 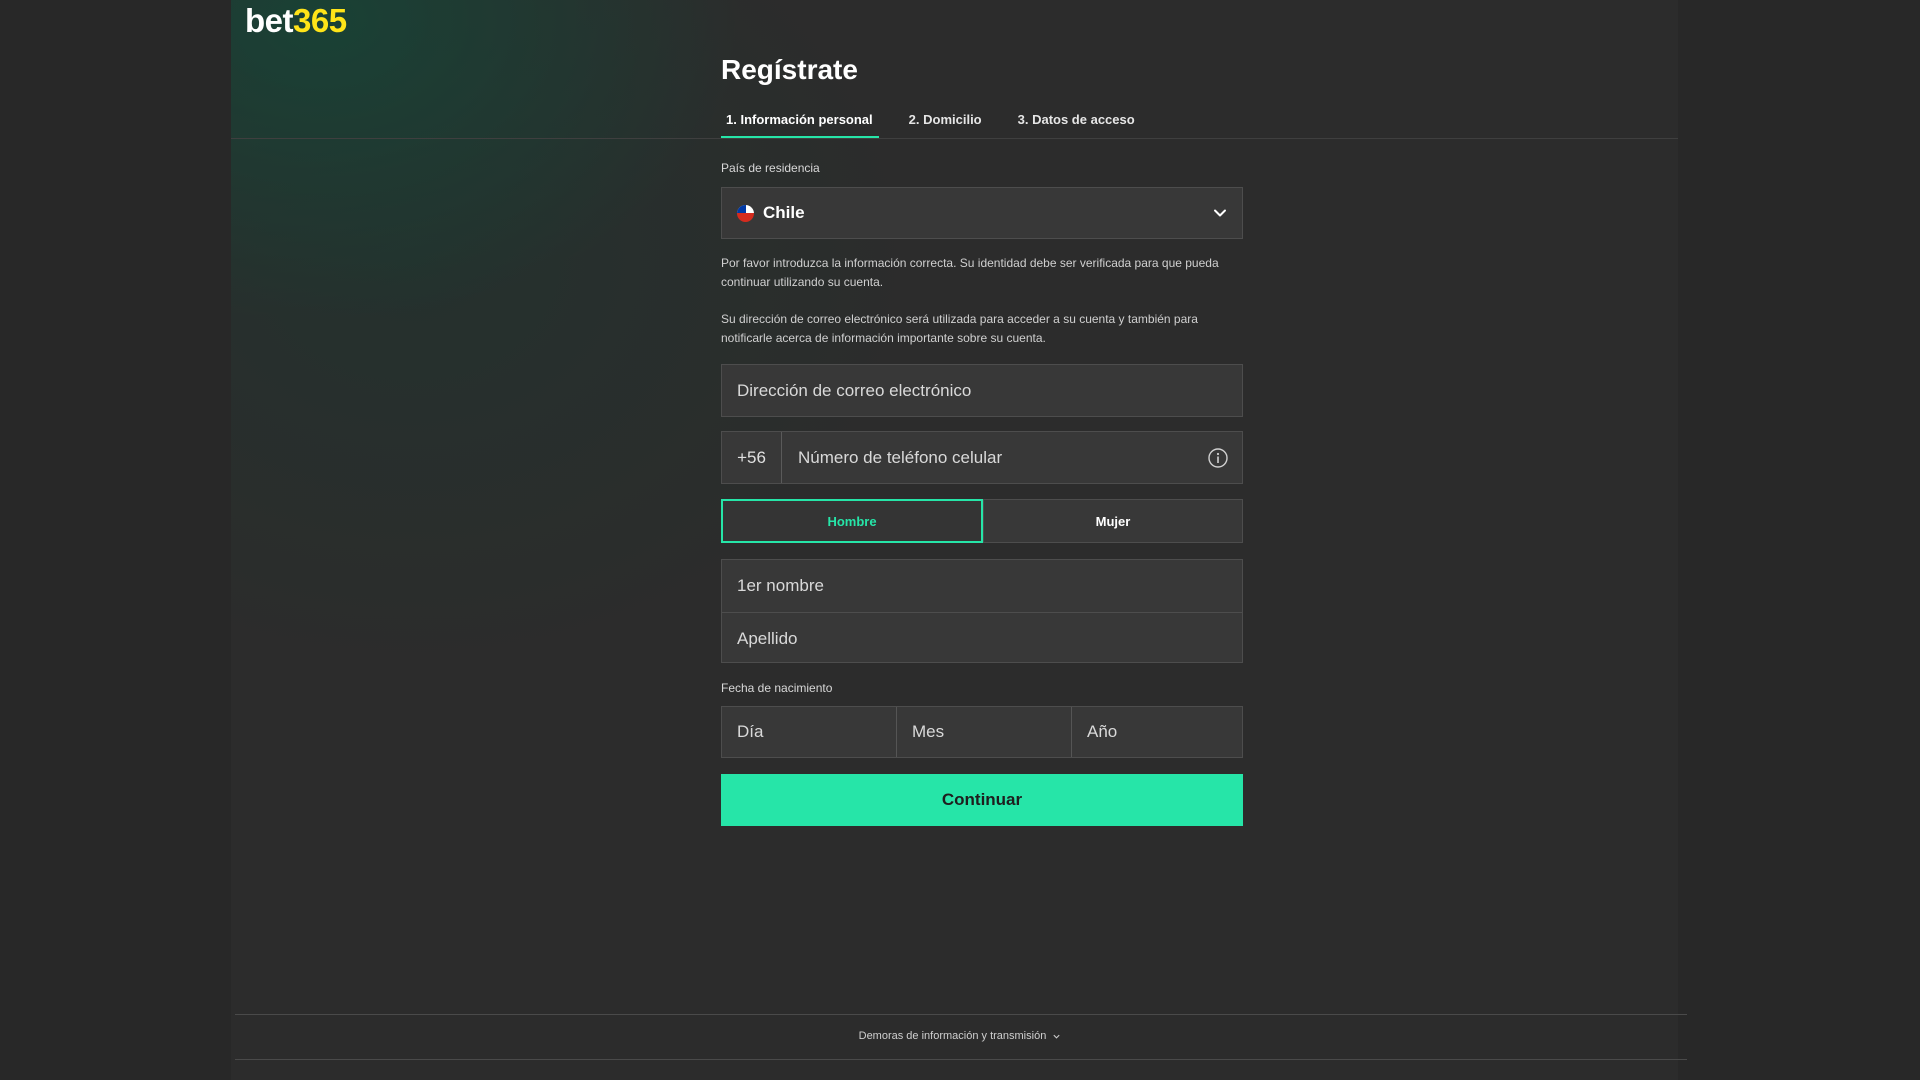 I want to click on dob-year-input, so click(x=1157, y=732).